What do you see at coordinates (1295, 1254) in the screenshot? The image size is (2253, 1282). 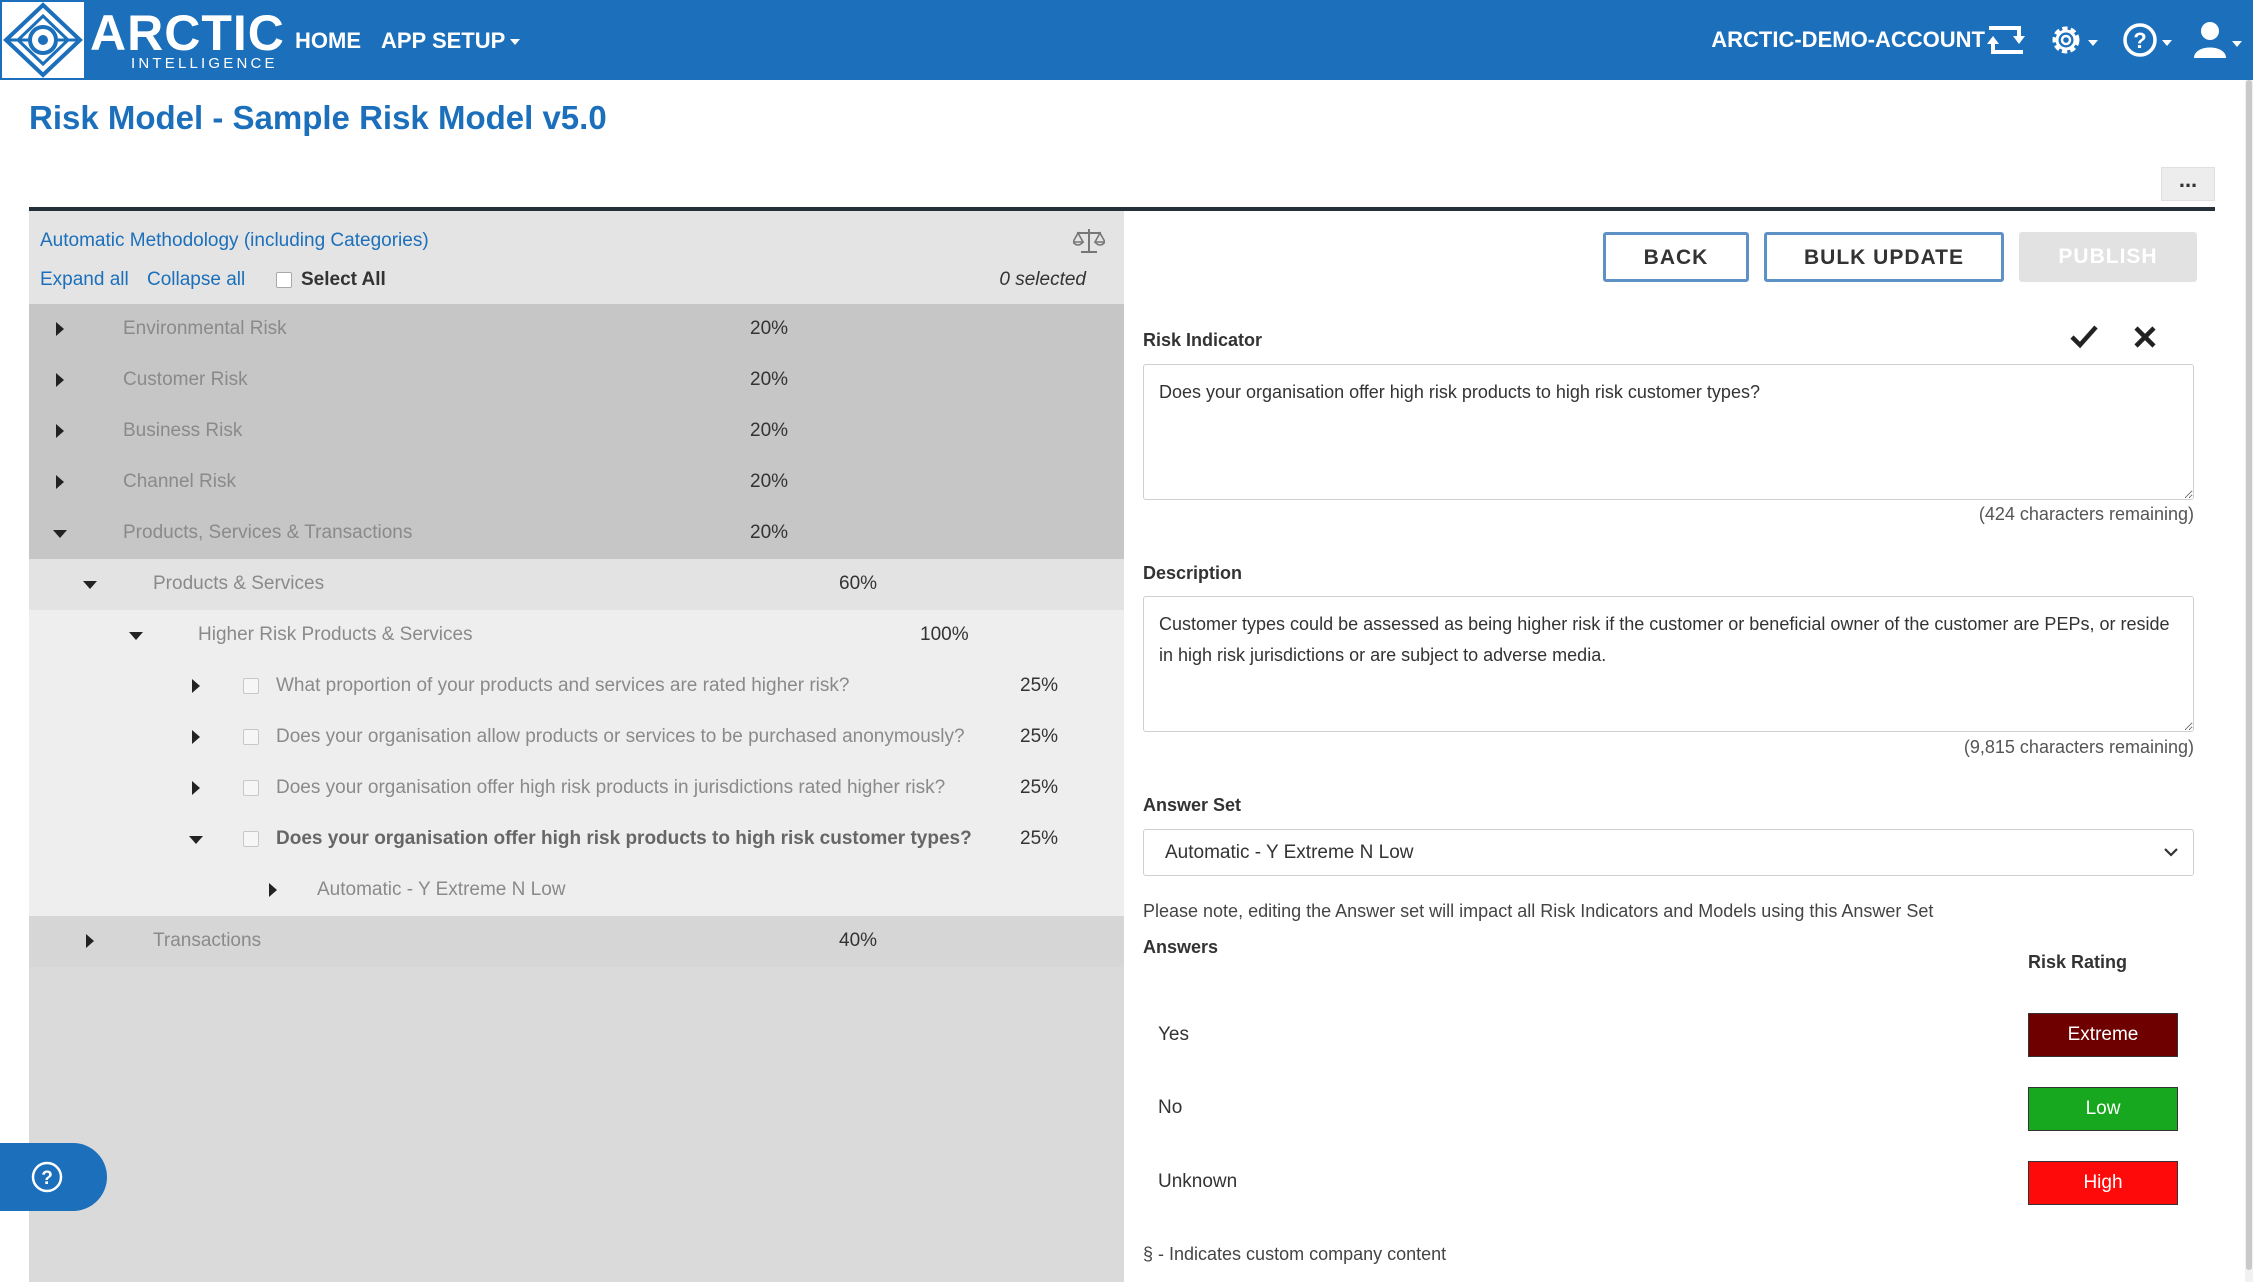 I see `custom-content-footnote: § - Indicates custom company content` at bounding box center [1295, 1254].